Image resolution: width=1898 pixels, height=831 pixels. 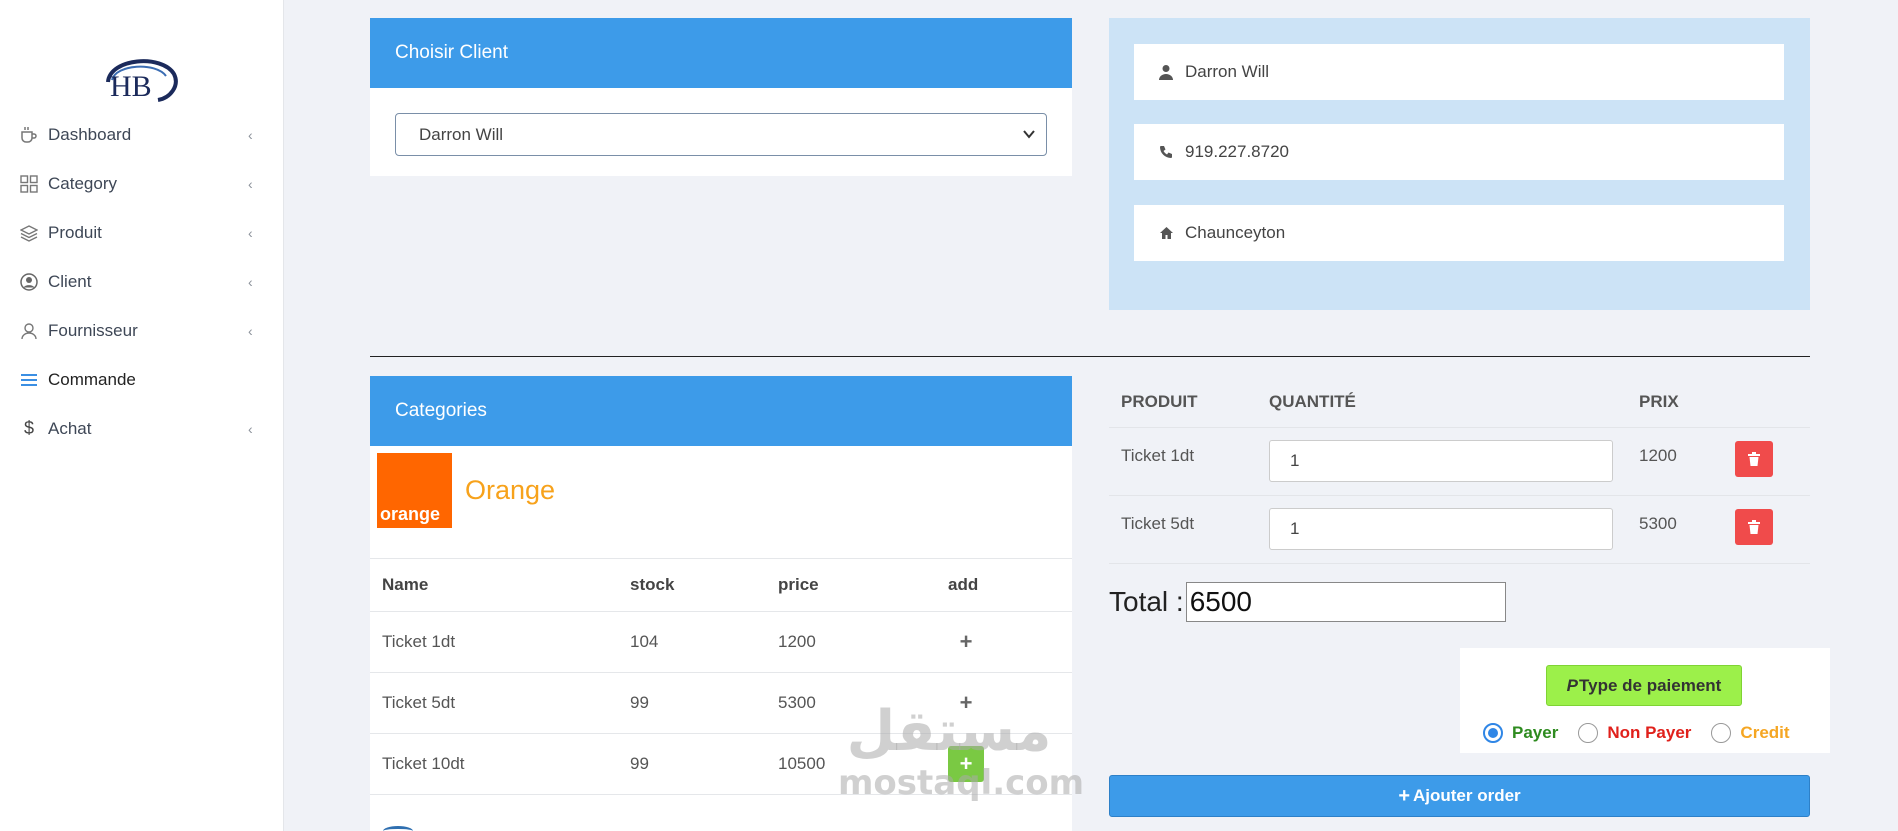 I want to click on order-header-row: PRODUIT QUANTITÉ PRIX, so click(x=1459, y=402).